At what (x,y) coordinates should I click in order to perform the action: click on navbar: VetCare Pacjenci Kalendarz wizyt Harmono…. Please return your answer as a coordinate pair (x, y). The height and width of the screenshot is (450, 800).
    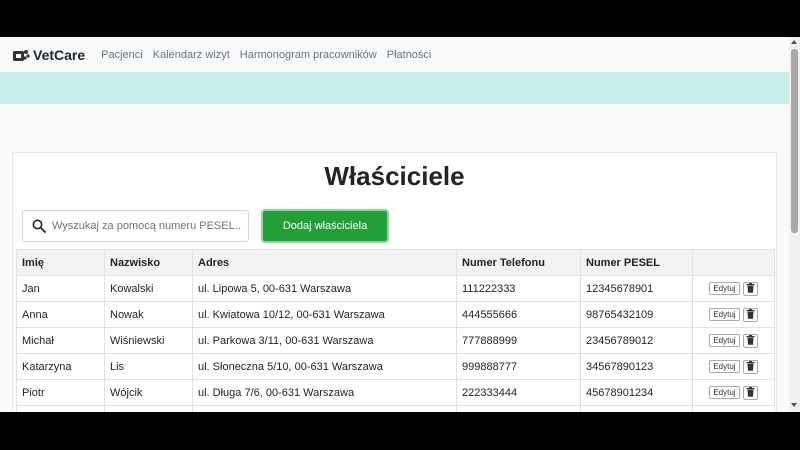
    Looking at the image, I should click on (394, 54).